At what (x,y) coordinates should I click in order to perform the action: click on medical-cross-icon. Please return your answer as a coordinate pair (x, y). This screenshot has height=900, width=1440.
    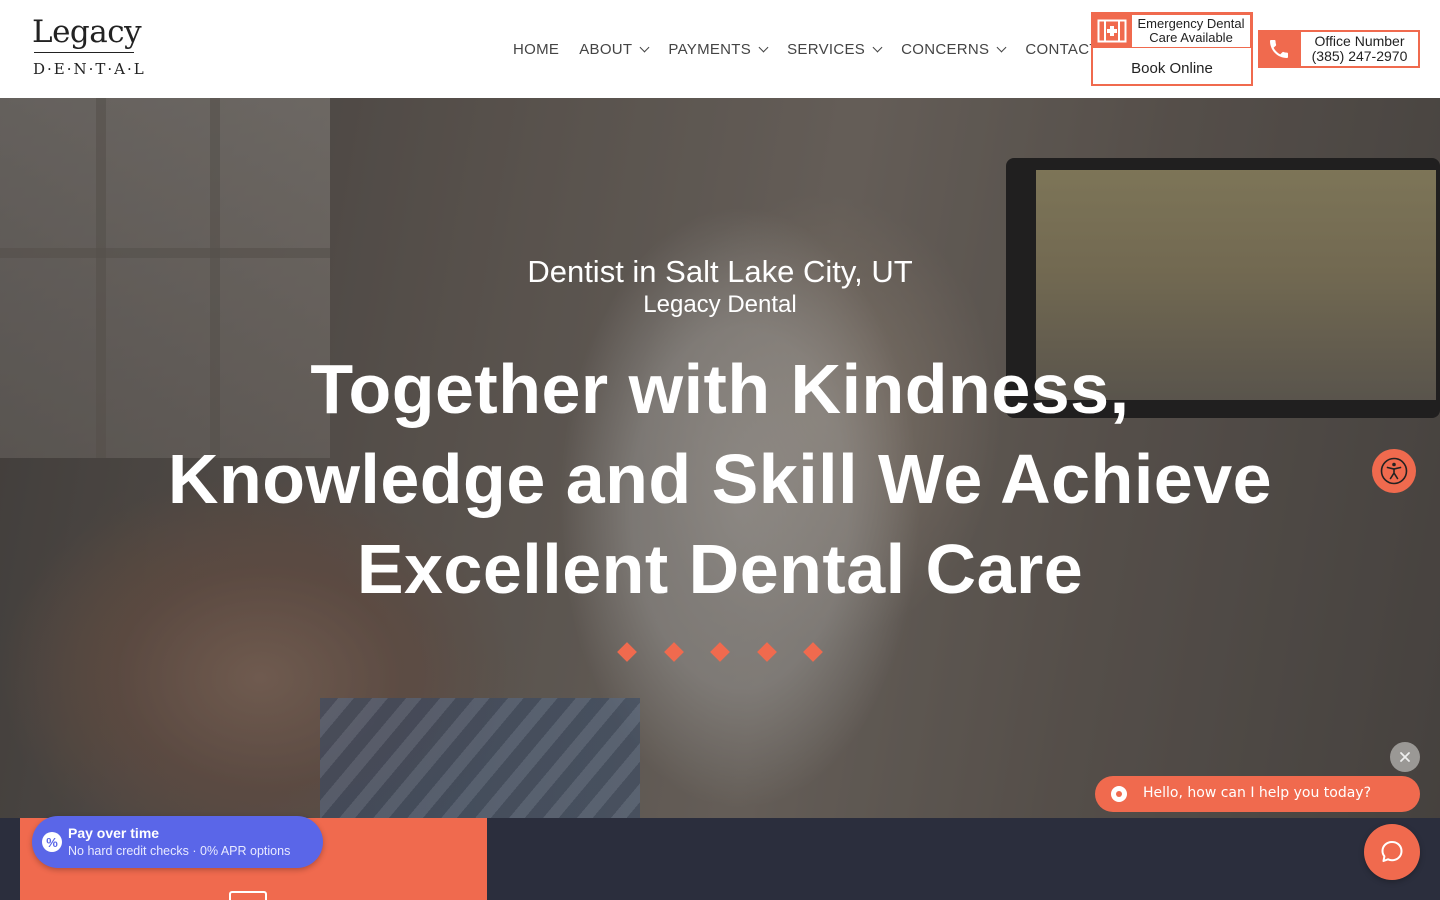
    Looking at the image, I should click on (1112, 31).